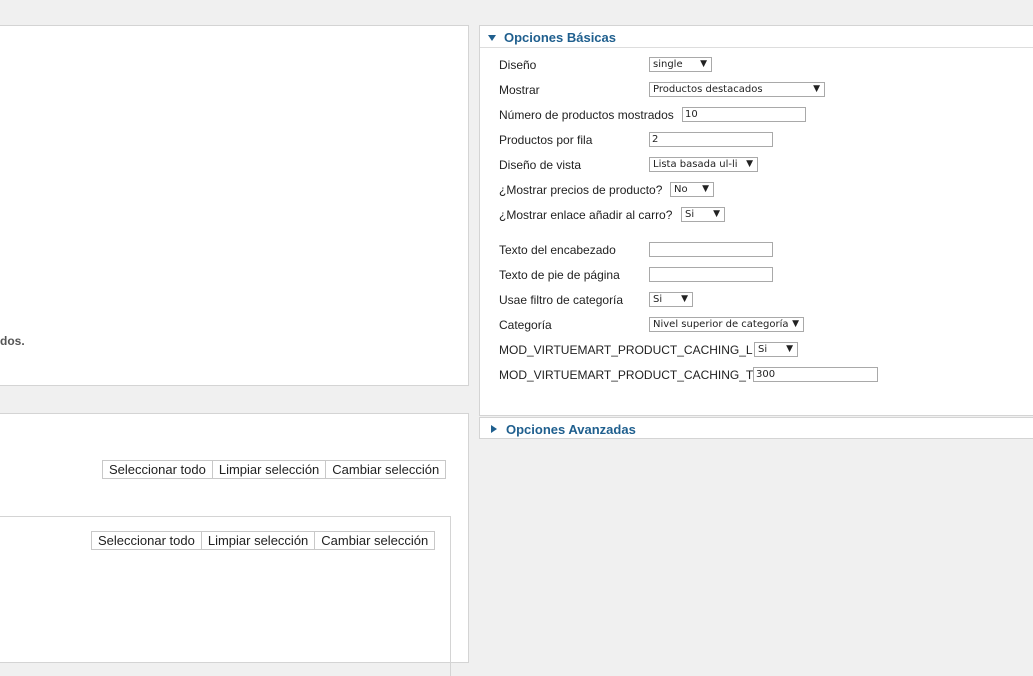 Image resolution: width=1033 pixels, height=676 pixels. I want to click on num-productos-input: 10, so click(744, 114).